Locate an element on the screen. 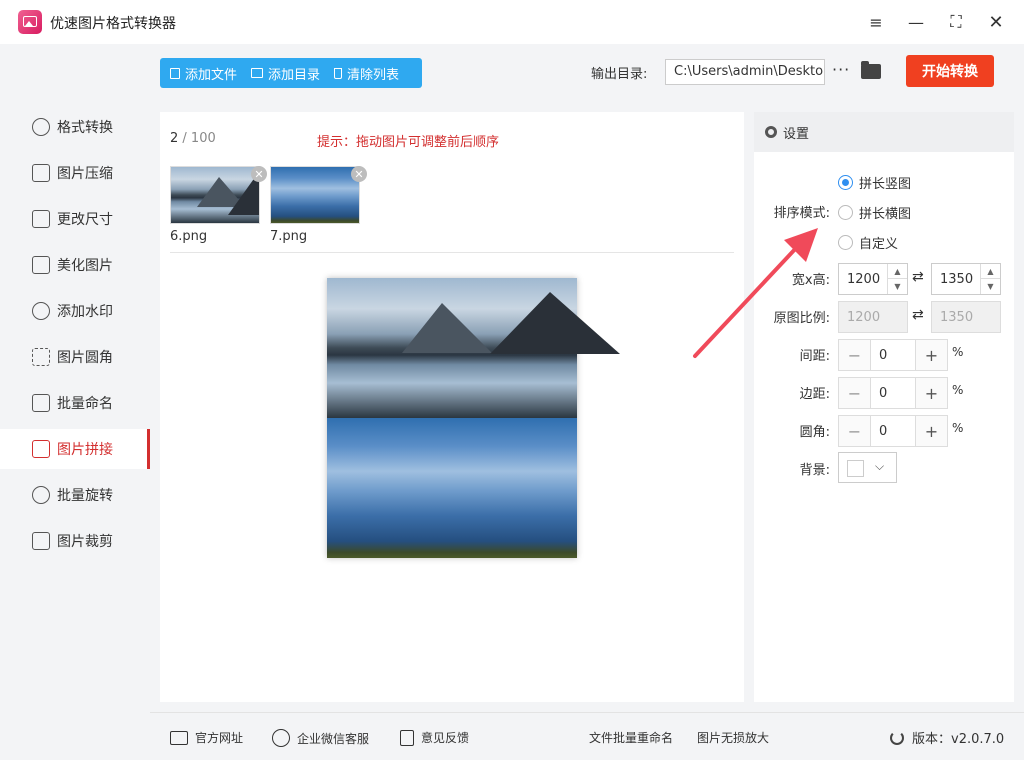 Image resolution: width=1024 pixels, height=760 pixels. sidebar-item-rounded-corner: 图片圆角 is located at coordinates (75, 357).